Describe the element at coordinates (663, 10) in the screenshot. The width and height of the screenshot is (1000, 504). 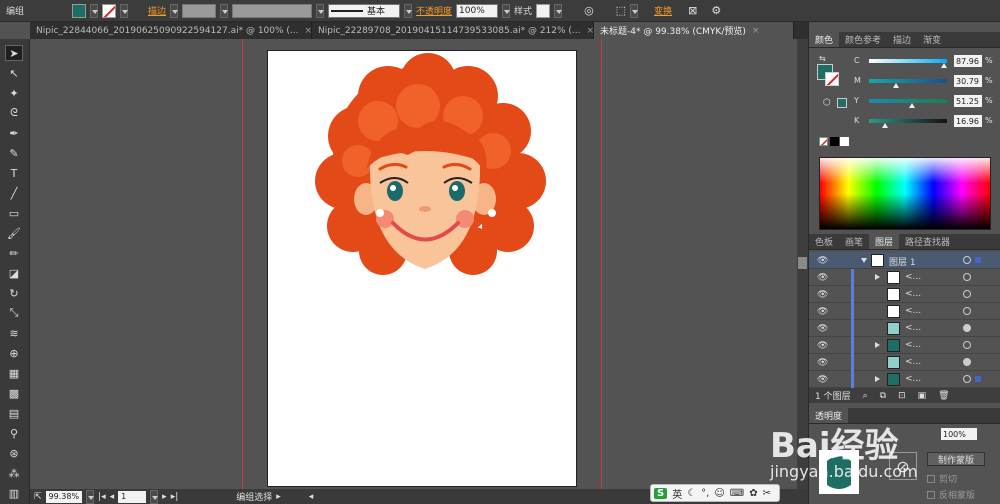
I see `transform-link: 变换` at that location.